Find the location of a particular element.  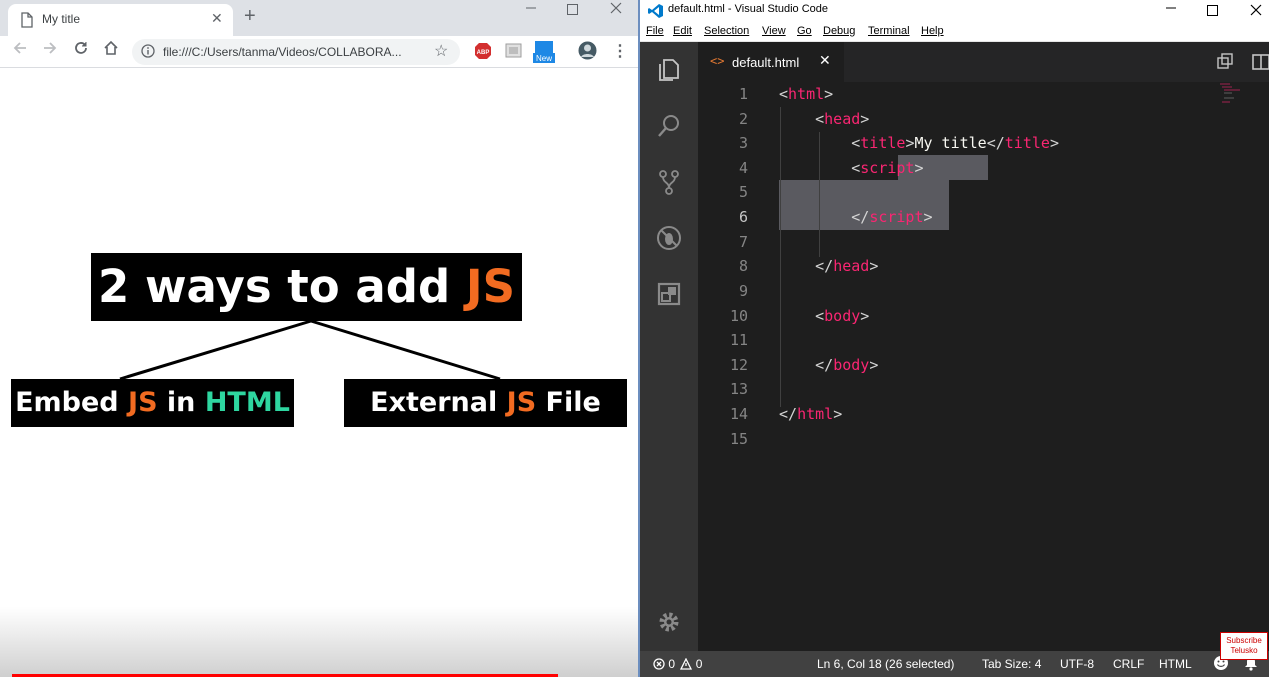

head-close-tag: head is located at coordinates (851, 266).